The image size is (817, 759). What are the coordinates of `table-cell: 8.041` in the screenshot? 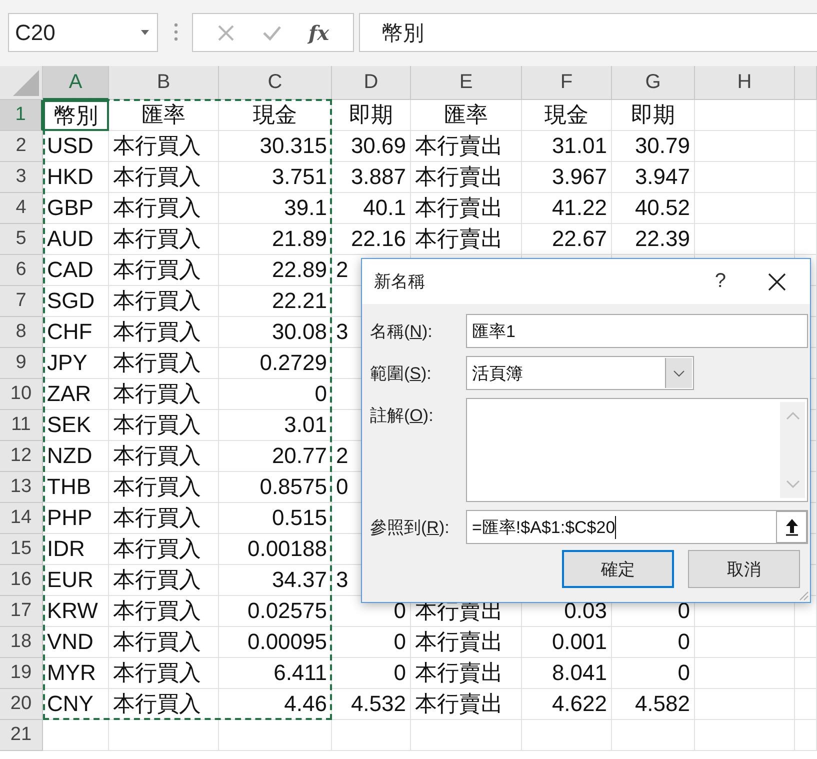 It's located at (567, 673).